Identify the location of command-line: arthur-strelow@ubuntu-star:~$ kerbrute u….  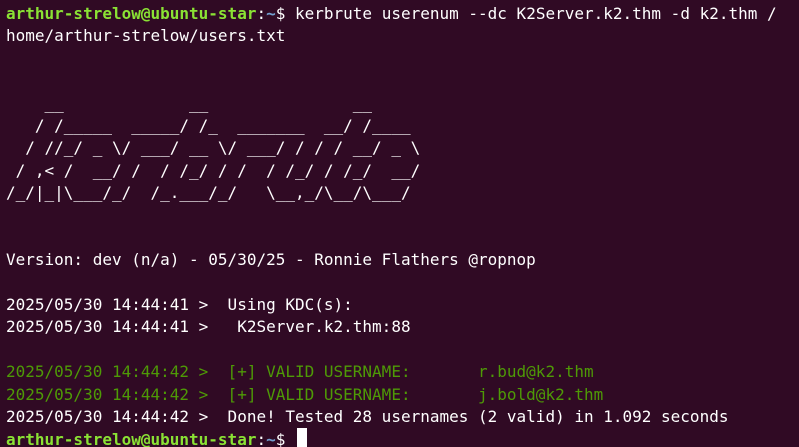
(402, 14).